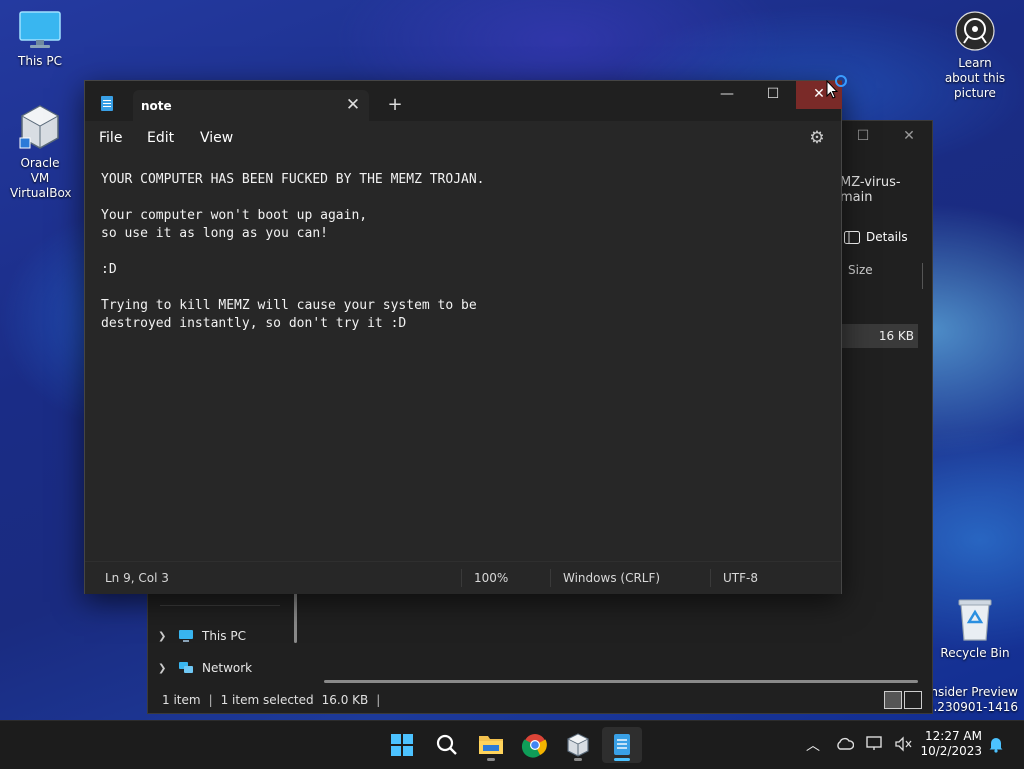 The image size is (1024, 769). Describe the element at coordinates (845, 744) in the screenshot. I see `cloud-icon` at that location.